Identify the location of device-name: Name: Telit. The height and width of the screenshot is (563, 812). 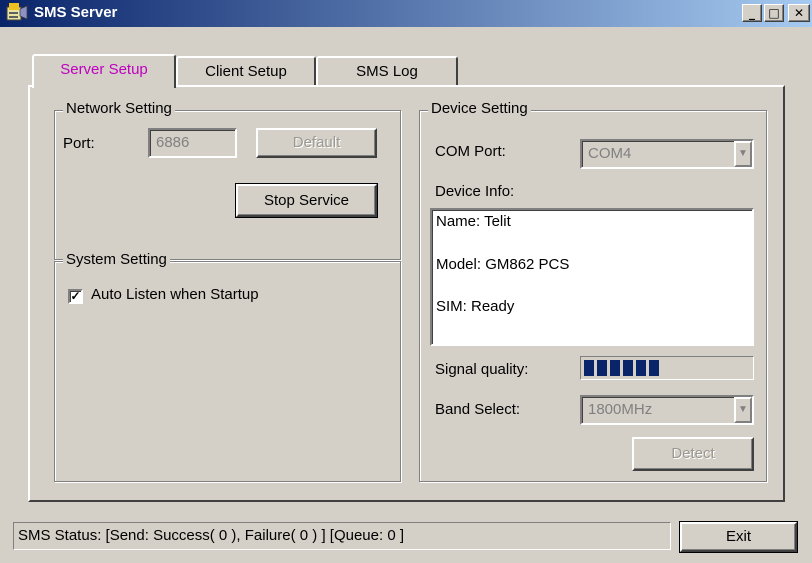
(473, 221).